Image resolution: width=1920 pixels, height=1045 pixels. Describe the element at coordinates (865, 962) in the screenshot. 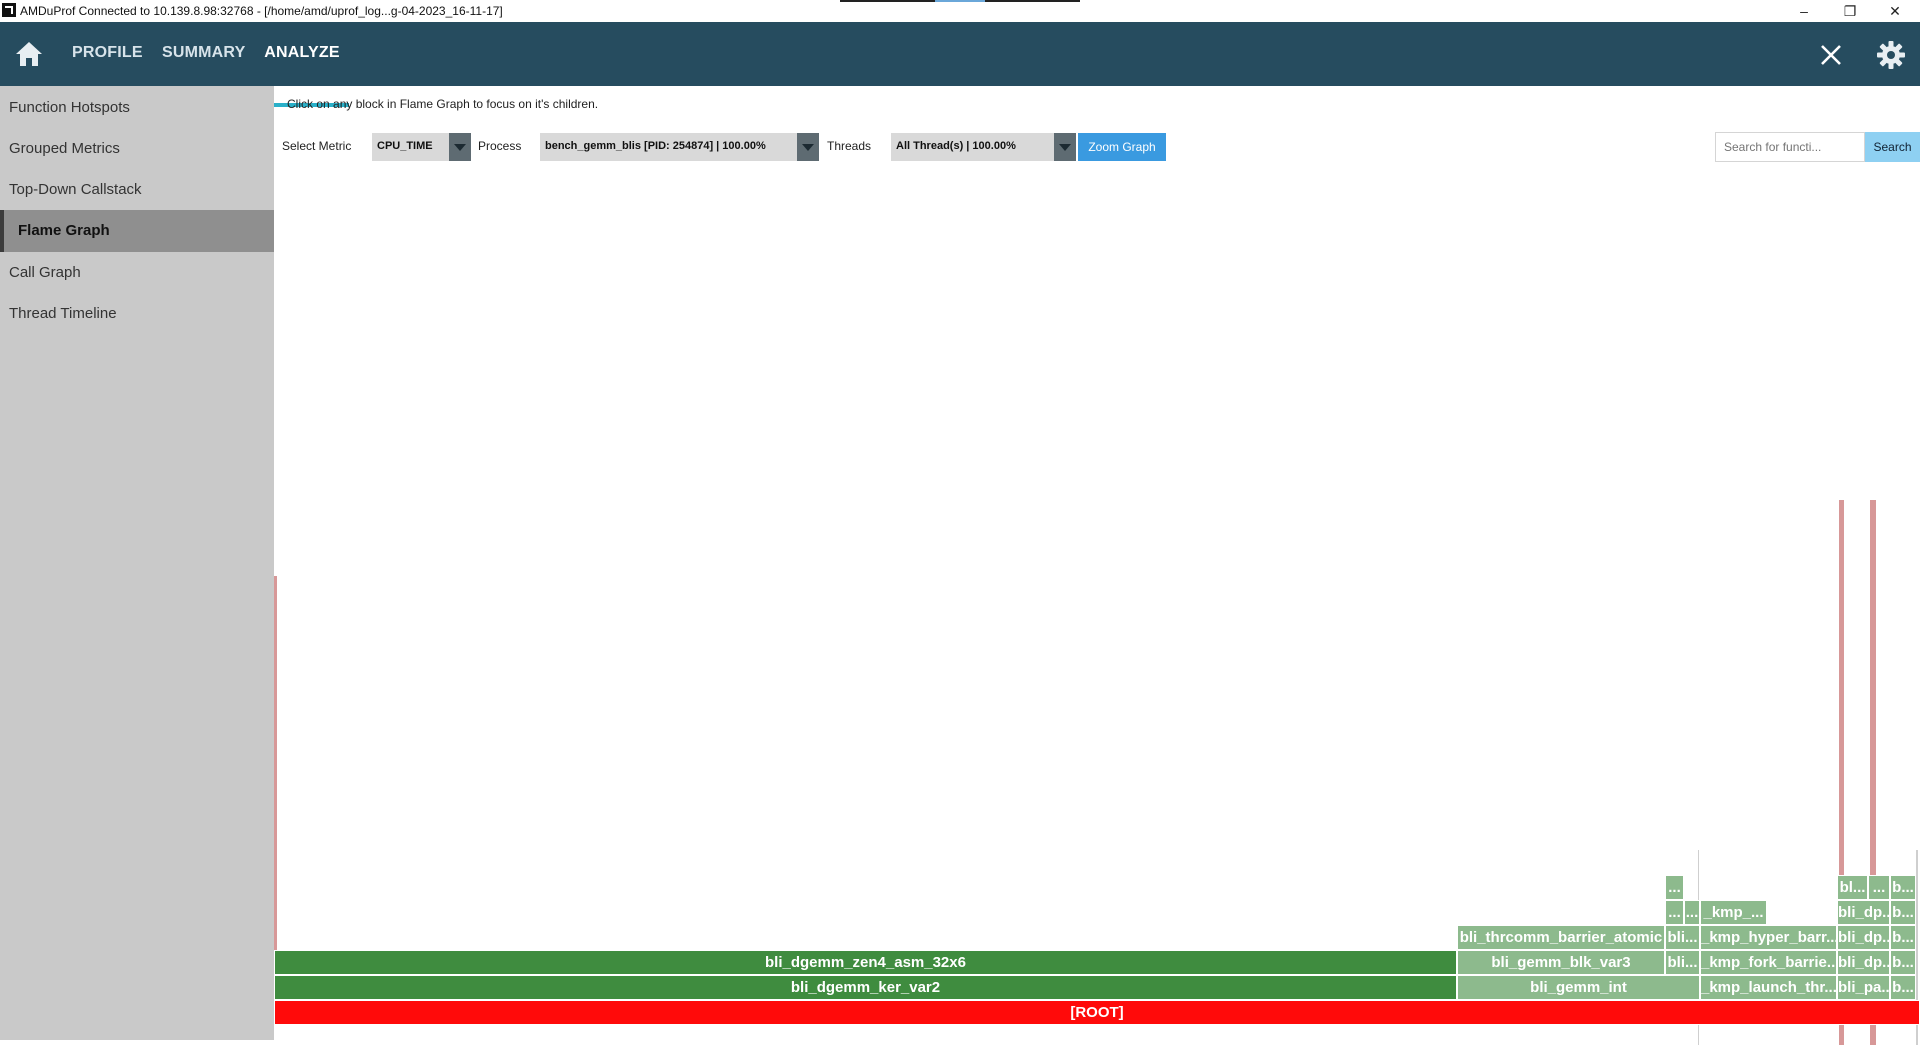

I see `flame-block: bli_dgemm_zen4_asm_32x6` at that location.